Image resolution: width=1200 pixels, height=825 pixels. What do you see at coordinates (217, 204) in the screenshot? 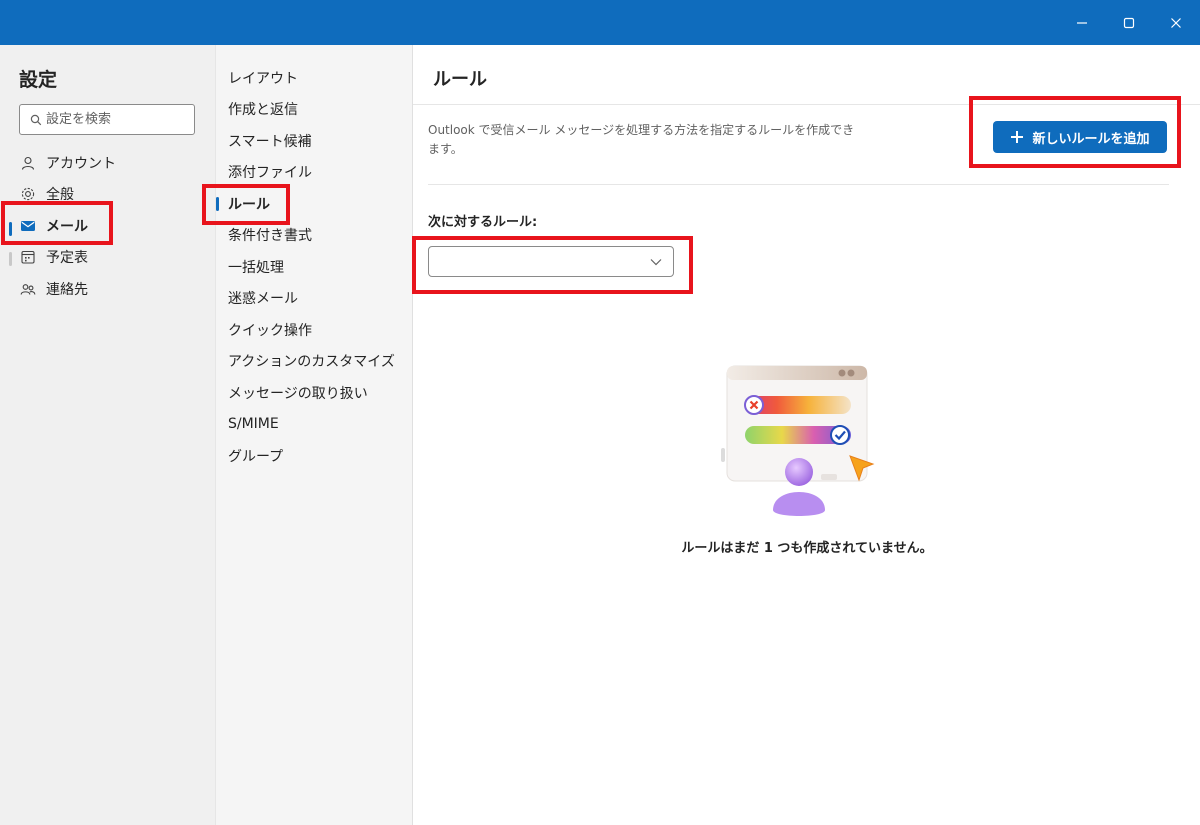
I see `selection-indicator` at bounding box center [217, 204].